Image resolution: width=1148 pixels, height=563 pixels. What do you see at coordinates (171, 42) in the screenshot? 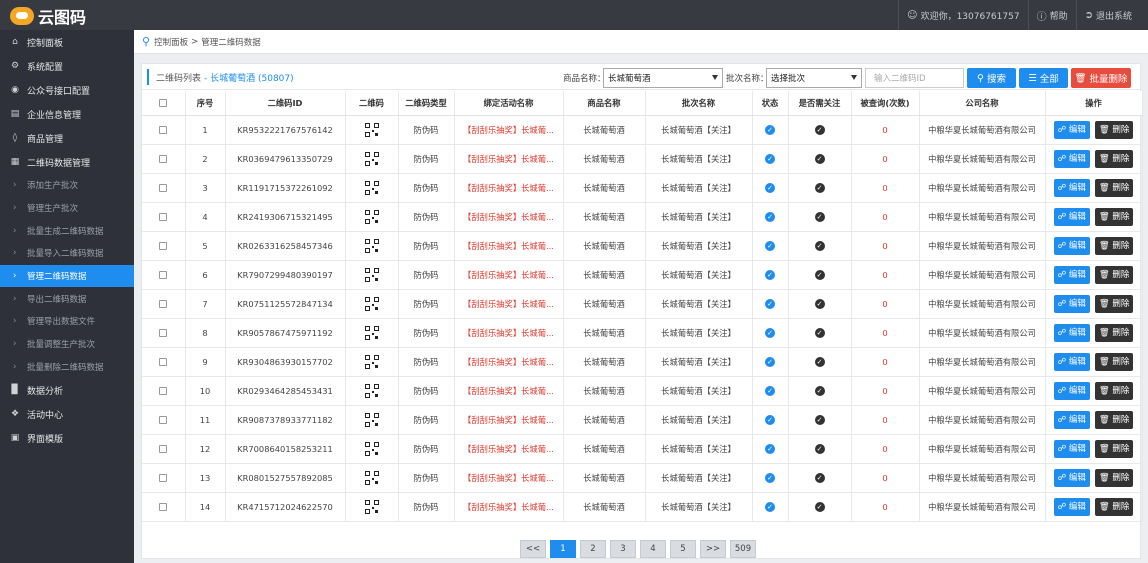
I see `breadcrumb-root: 控制面板` at bounding box center [171, 42].